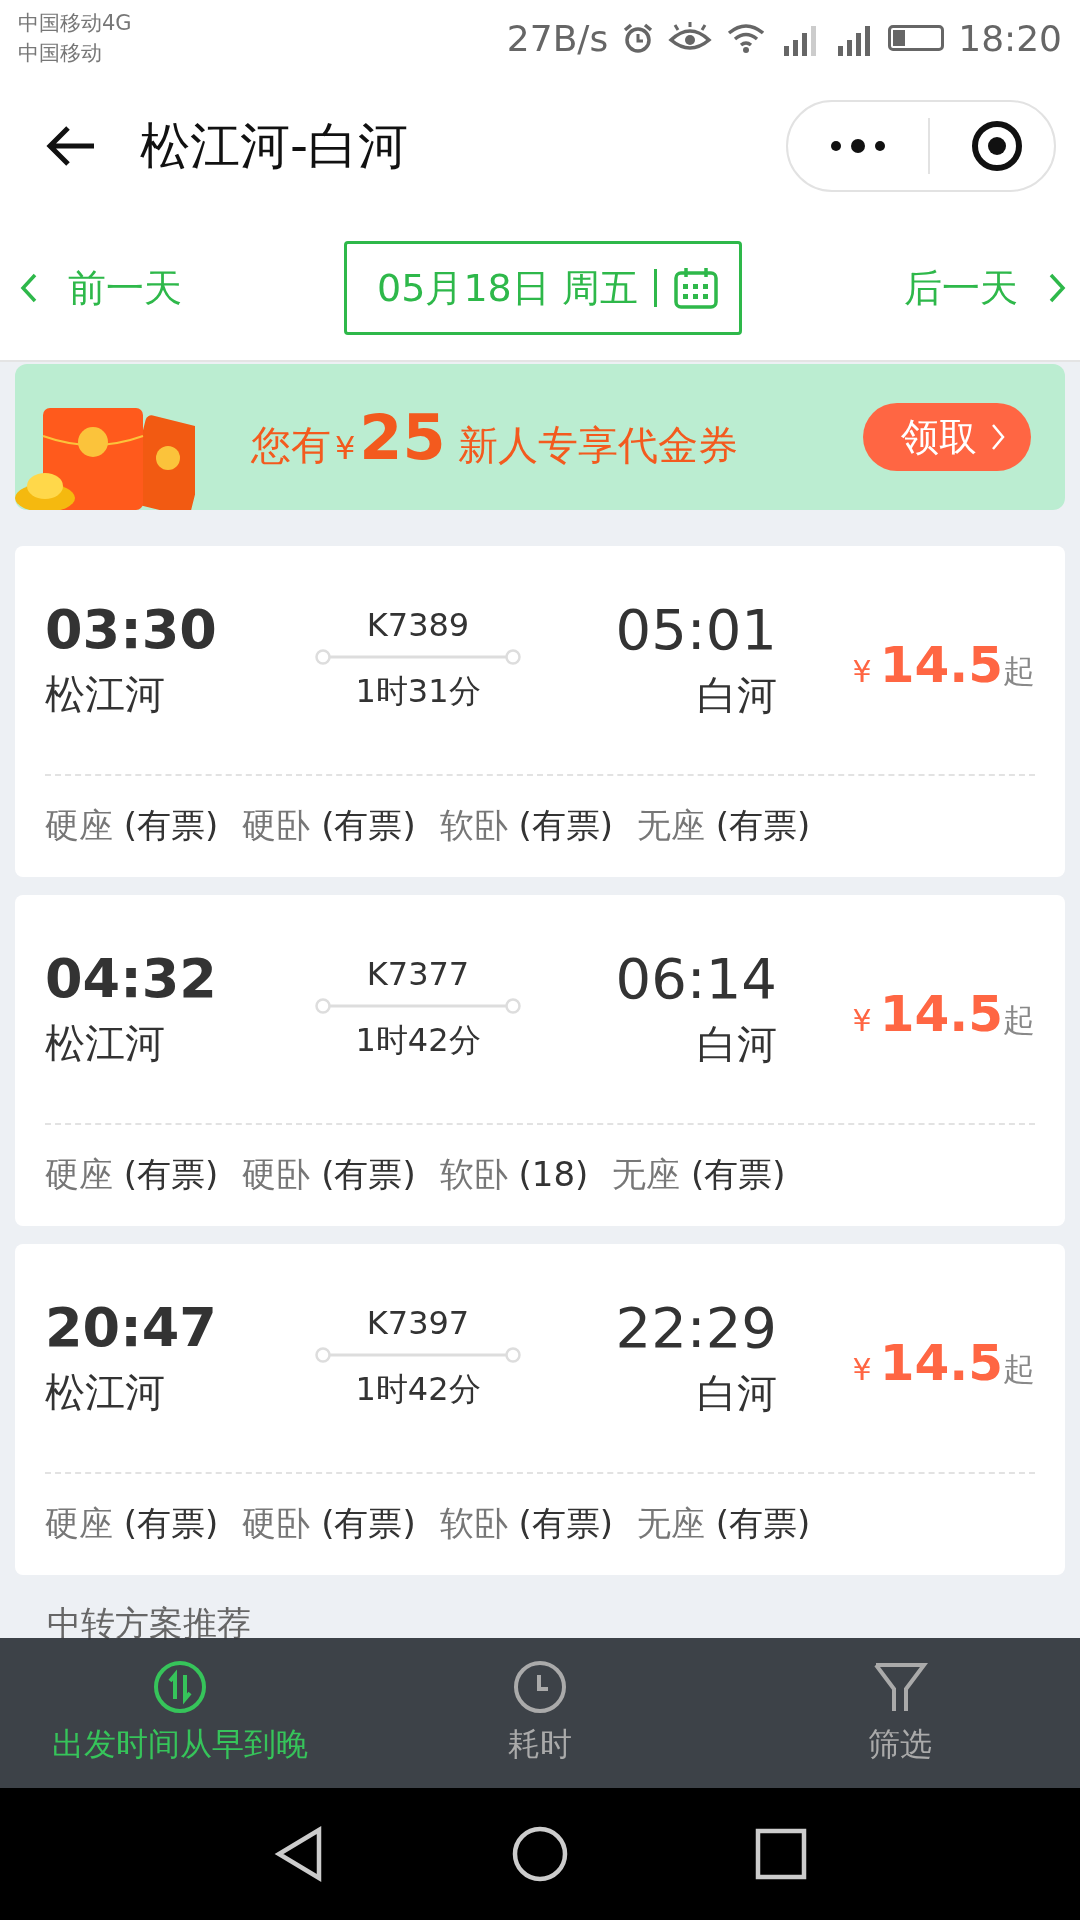  I want to click on arrival-time: 22:29, so click(696, 1327).